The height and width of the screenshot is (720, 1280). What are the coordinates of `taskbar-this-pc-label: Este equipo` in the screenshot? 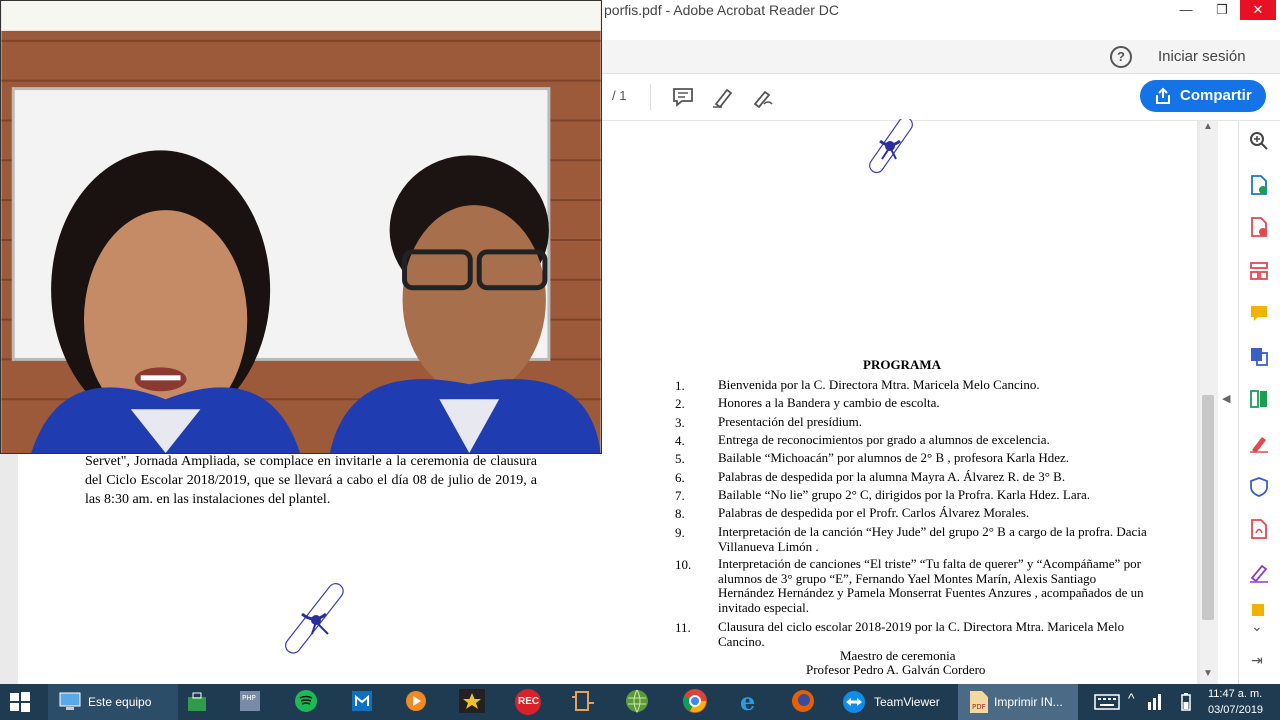 It's located at (120, 702).